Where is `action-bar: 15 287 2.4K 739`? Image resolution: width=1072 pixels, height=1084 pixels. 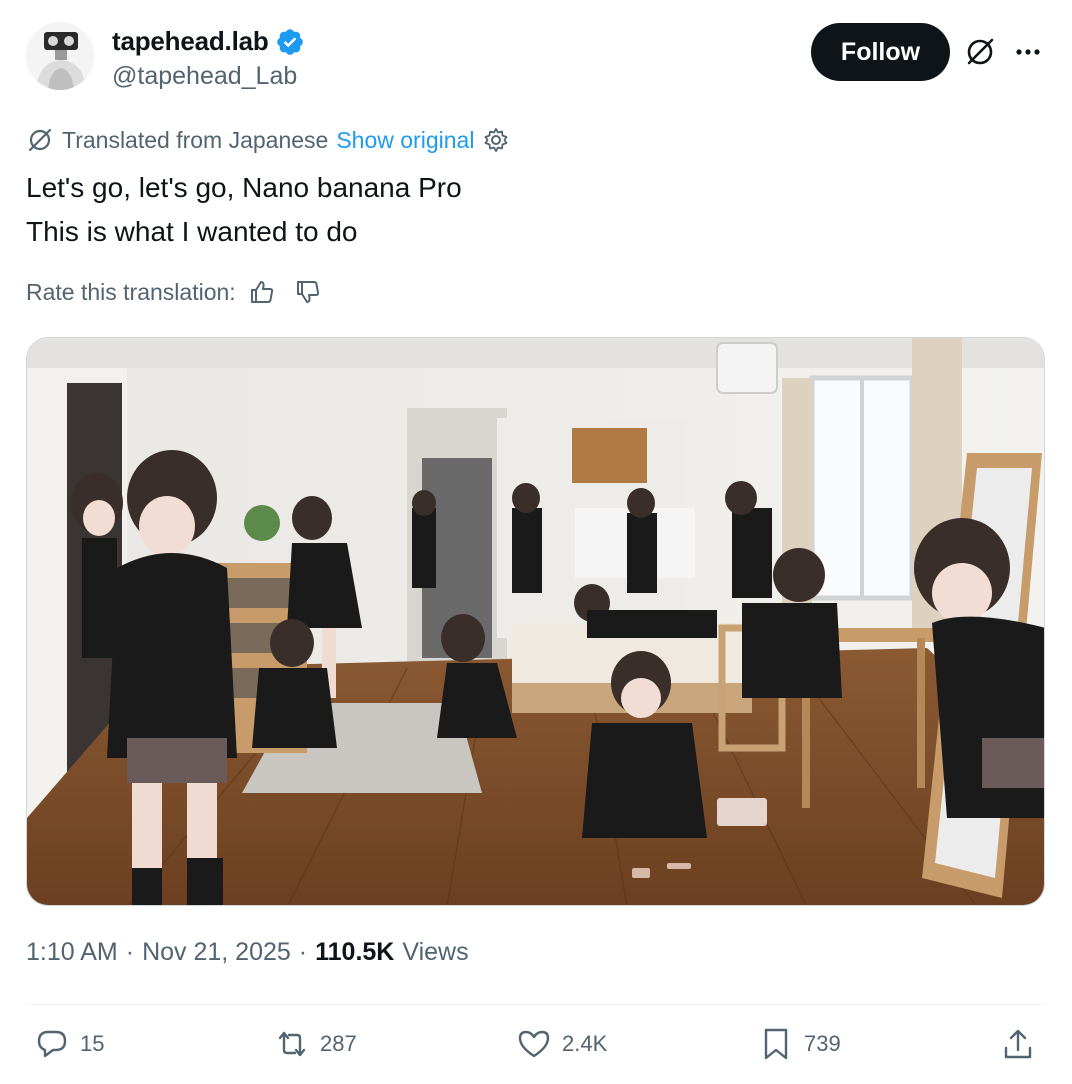
action-bar: 15 287 2.4K 739 is located at coordinates (536, 1048).